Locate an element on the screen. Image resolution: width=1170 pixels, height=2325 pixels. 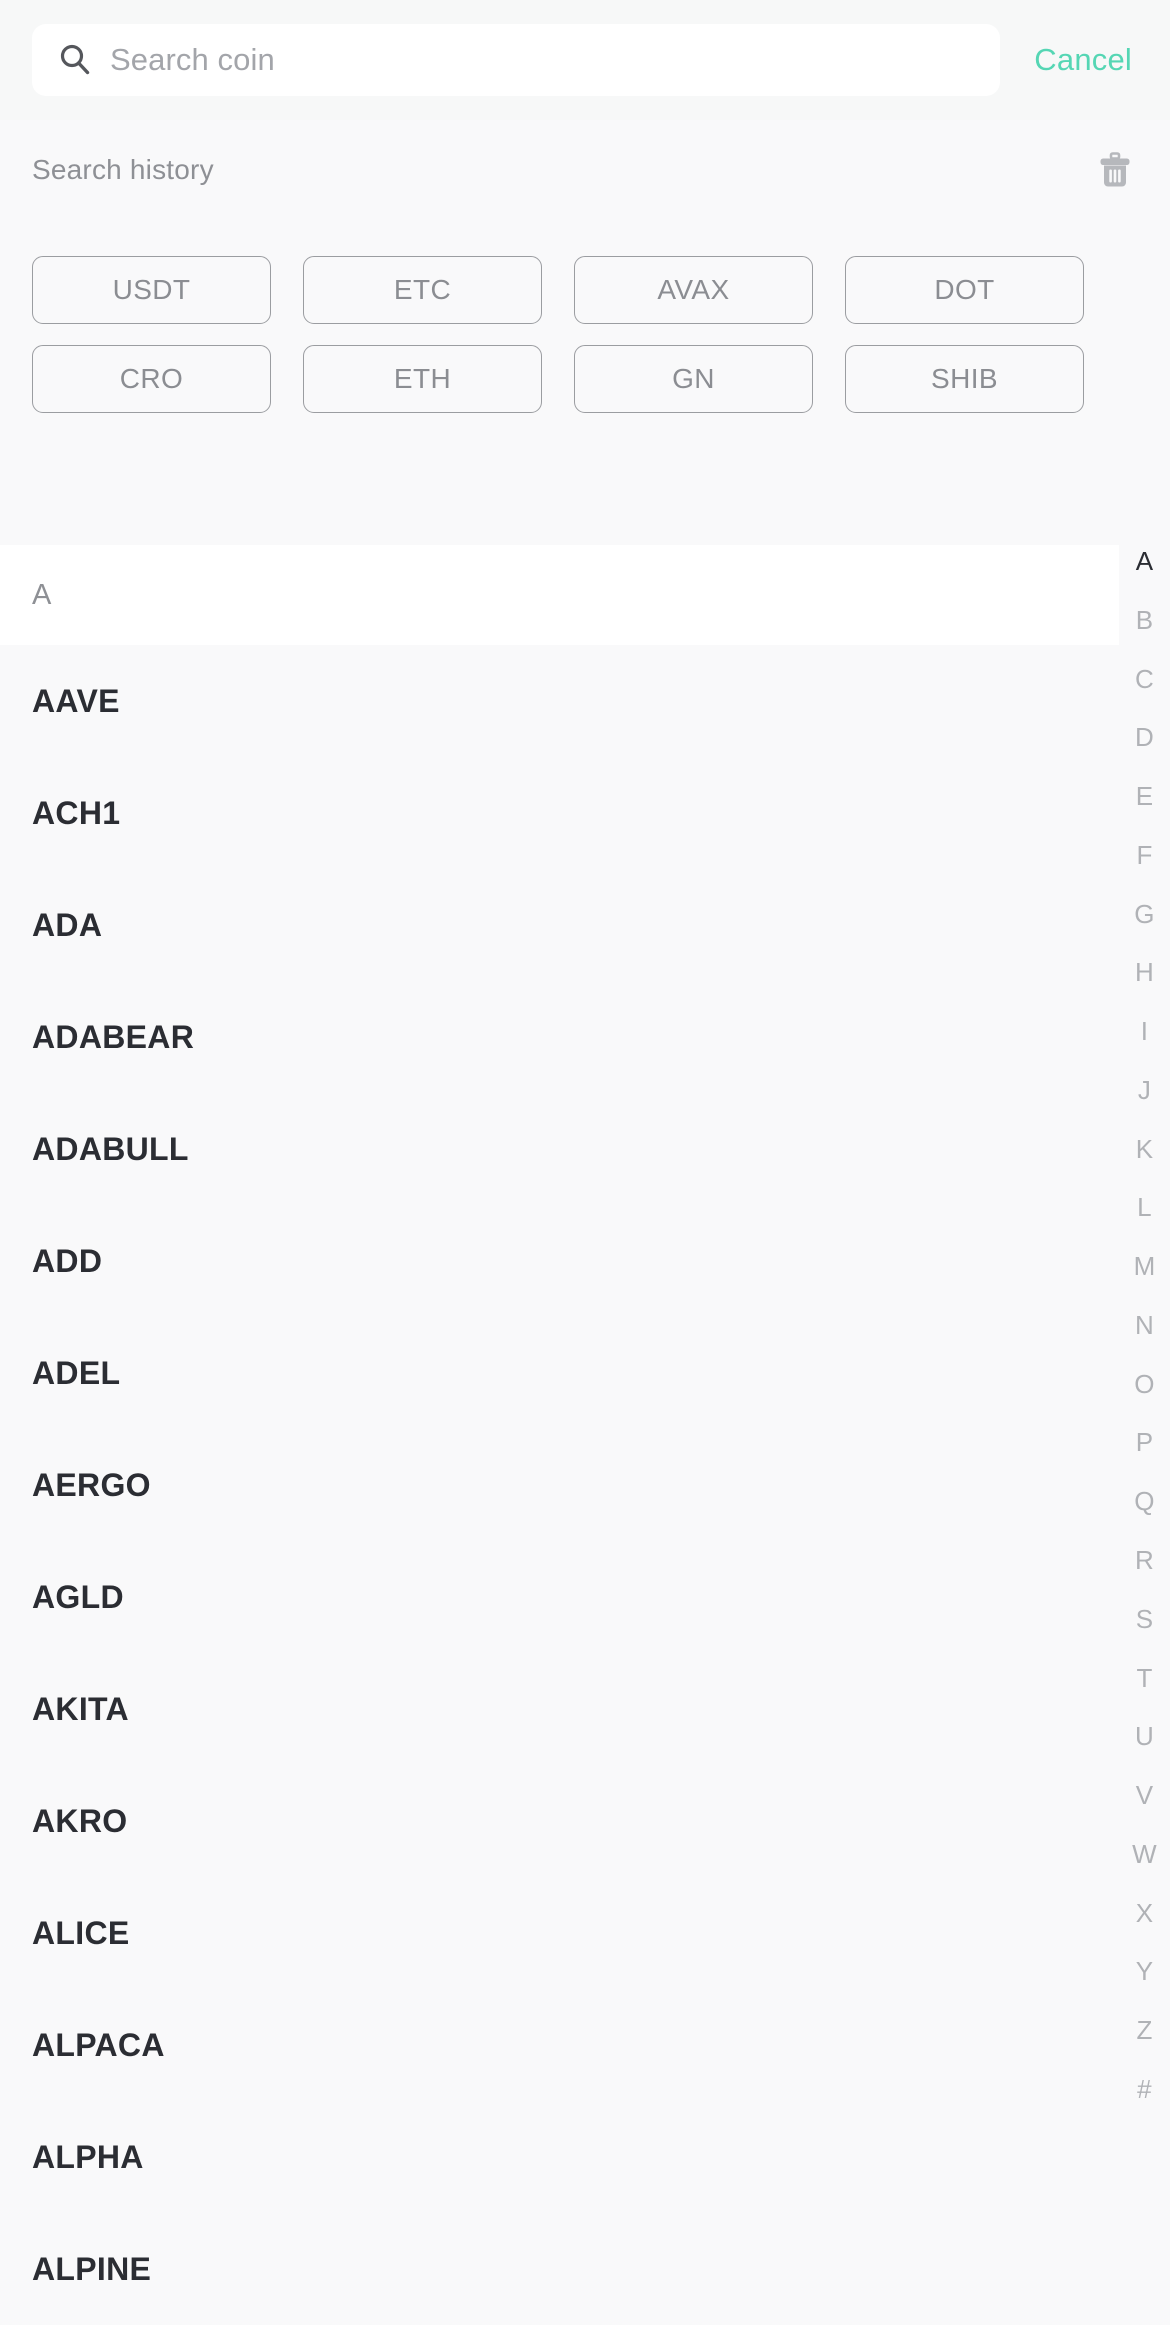
coin-name: ALPACA is located at coordinates (98, 2044).